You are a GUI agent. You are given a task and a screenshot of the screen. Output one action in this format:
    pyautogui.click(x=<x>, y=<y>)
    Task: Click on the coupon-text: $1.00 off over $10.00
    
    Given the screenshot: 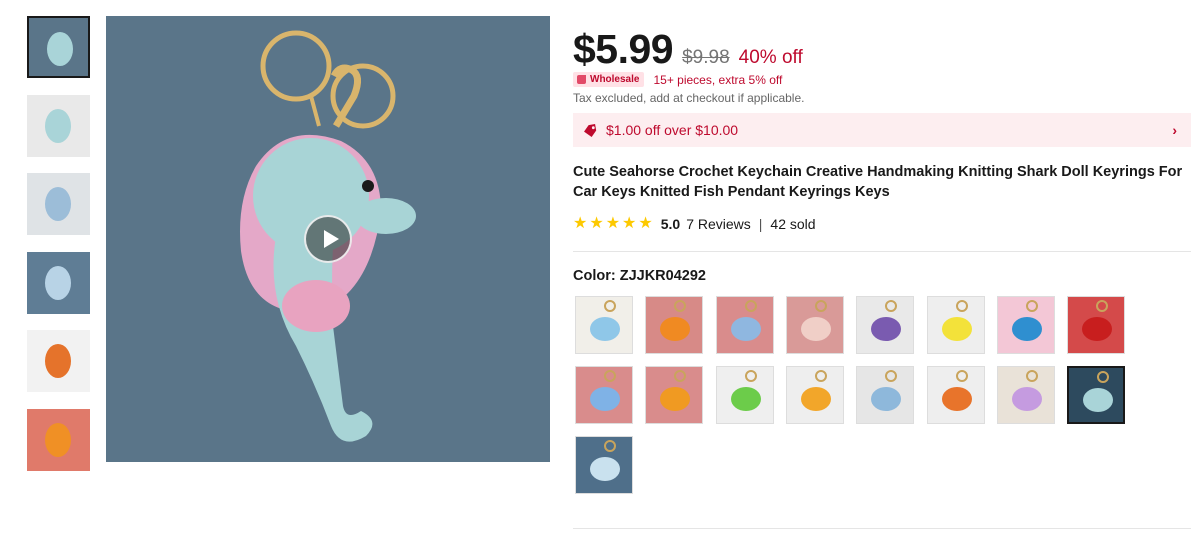 What is the action you would take?
    pyautogui.click(x=672, y=130)
    